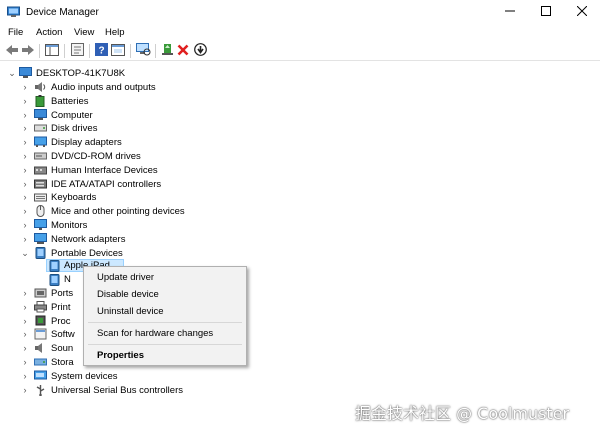 The image size is (600, 437). I want to click on export-icon, so click(118, 51).